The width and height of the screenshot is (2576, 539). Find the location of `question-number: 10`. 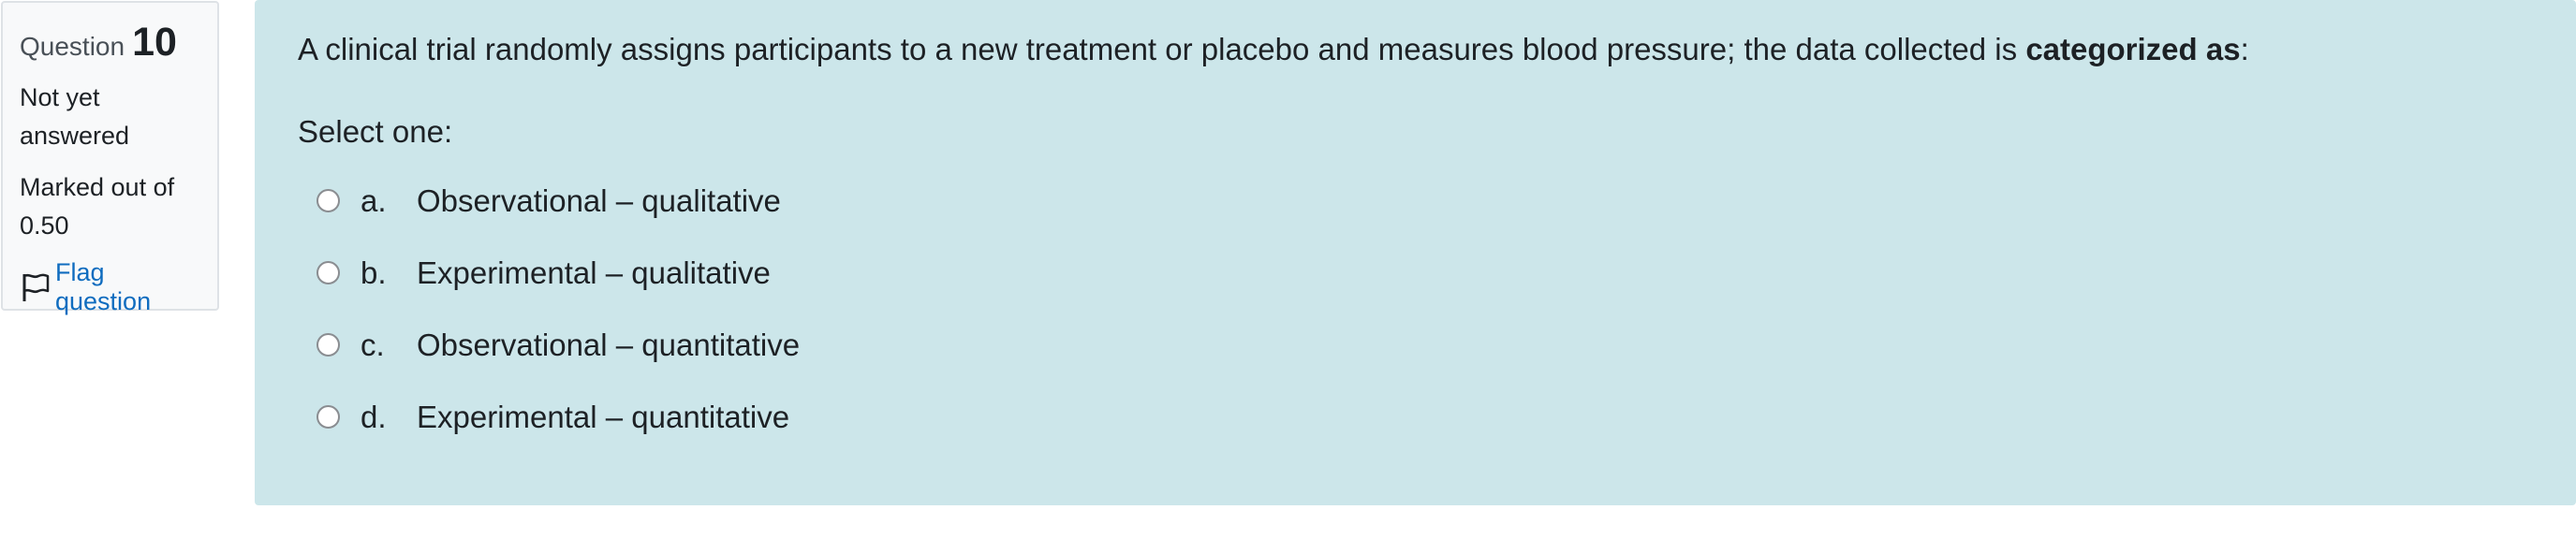

question-number: 10 is located at coordinates (154, 42).